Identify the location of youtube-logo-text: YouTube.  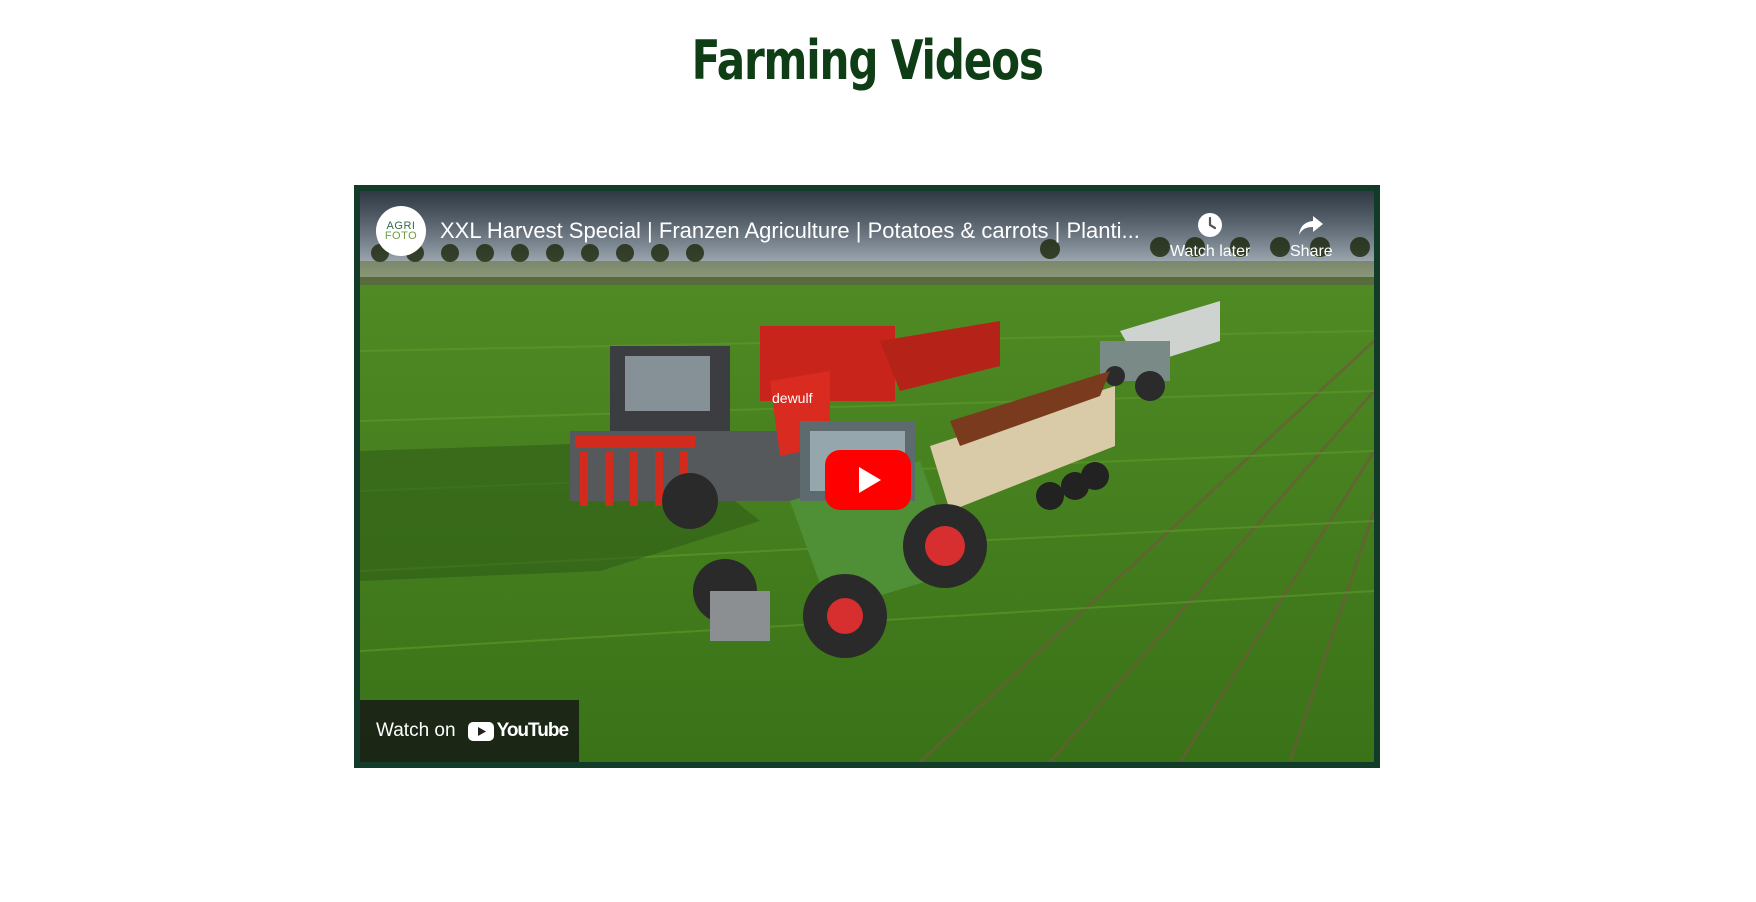
(532, 730).